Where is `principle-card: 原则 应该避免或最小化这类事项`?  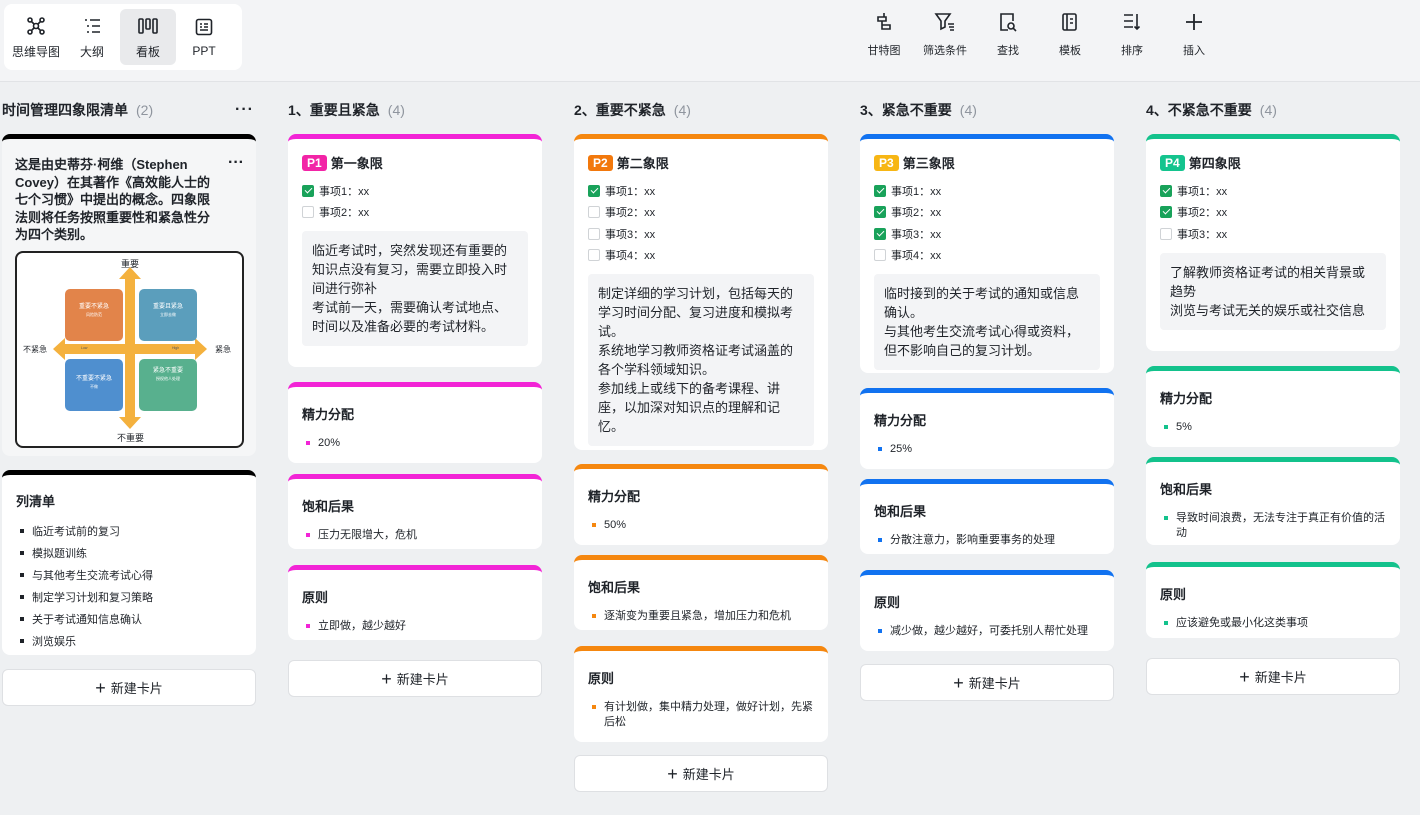
principle-card: 原则 应该避免或最小化这类事项 is located at coordinates (1273, 600).